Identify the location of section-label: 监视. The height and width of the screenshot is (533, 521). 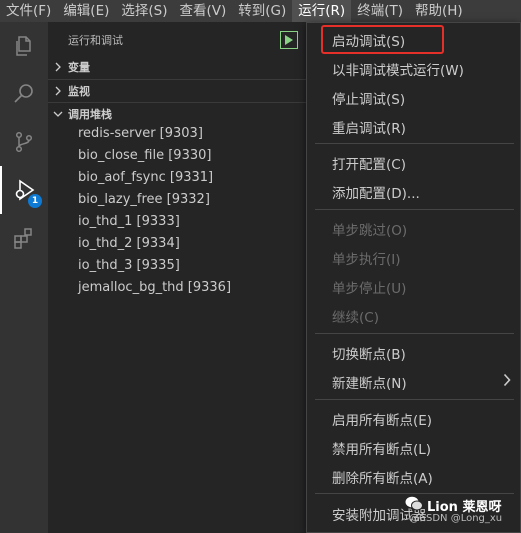
(79, 91).